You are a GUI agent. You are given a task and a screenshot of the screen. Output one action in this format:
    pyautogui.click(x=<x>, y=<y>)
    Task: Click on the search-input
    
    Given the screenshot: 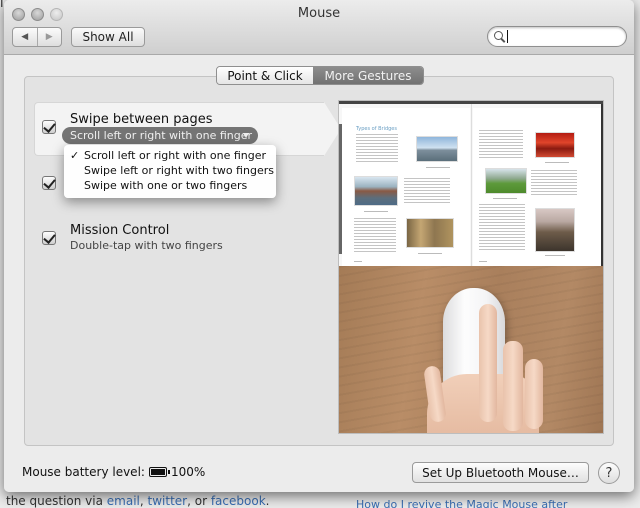 What is the action you would take?
    pyautogui.click(x=565, y=36)
    